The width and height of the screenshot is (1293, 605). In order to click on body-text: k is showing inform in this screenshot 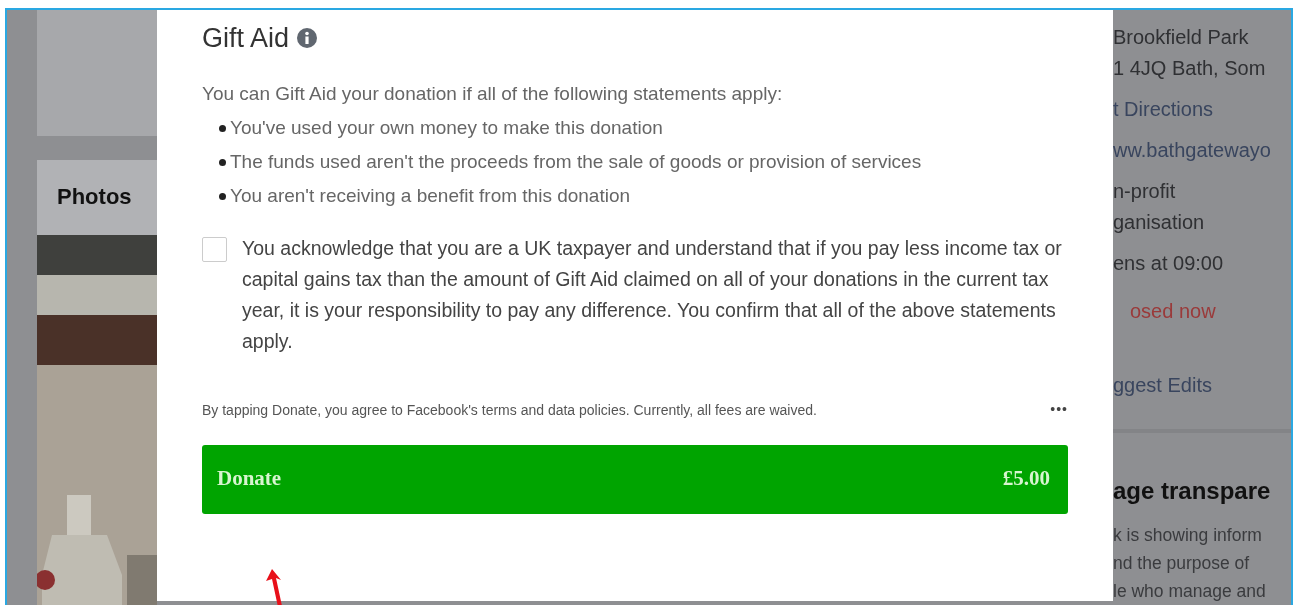, I will do `click(1188, 535)`.